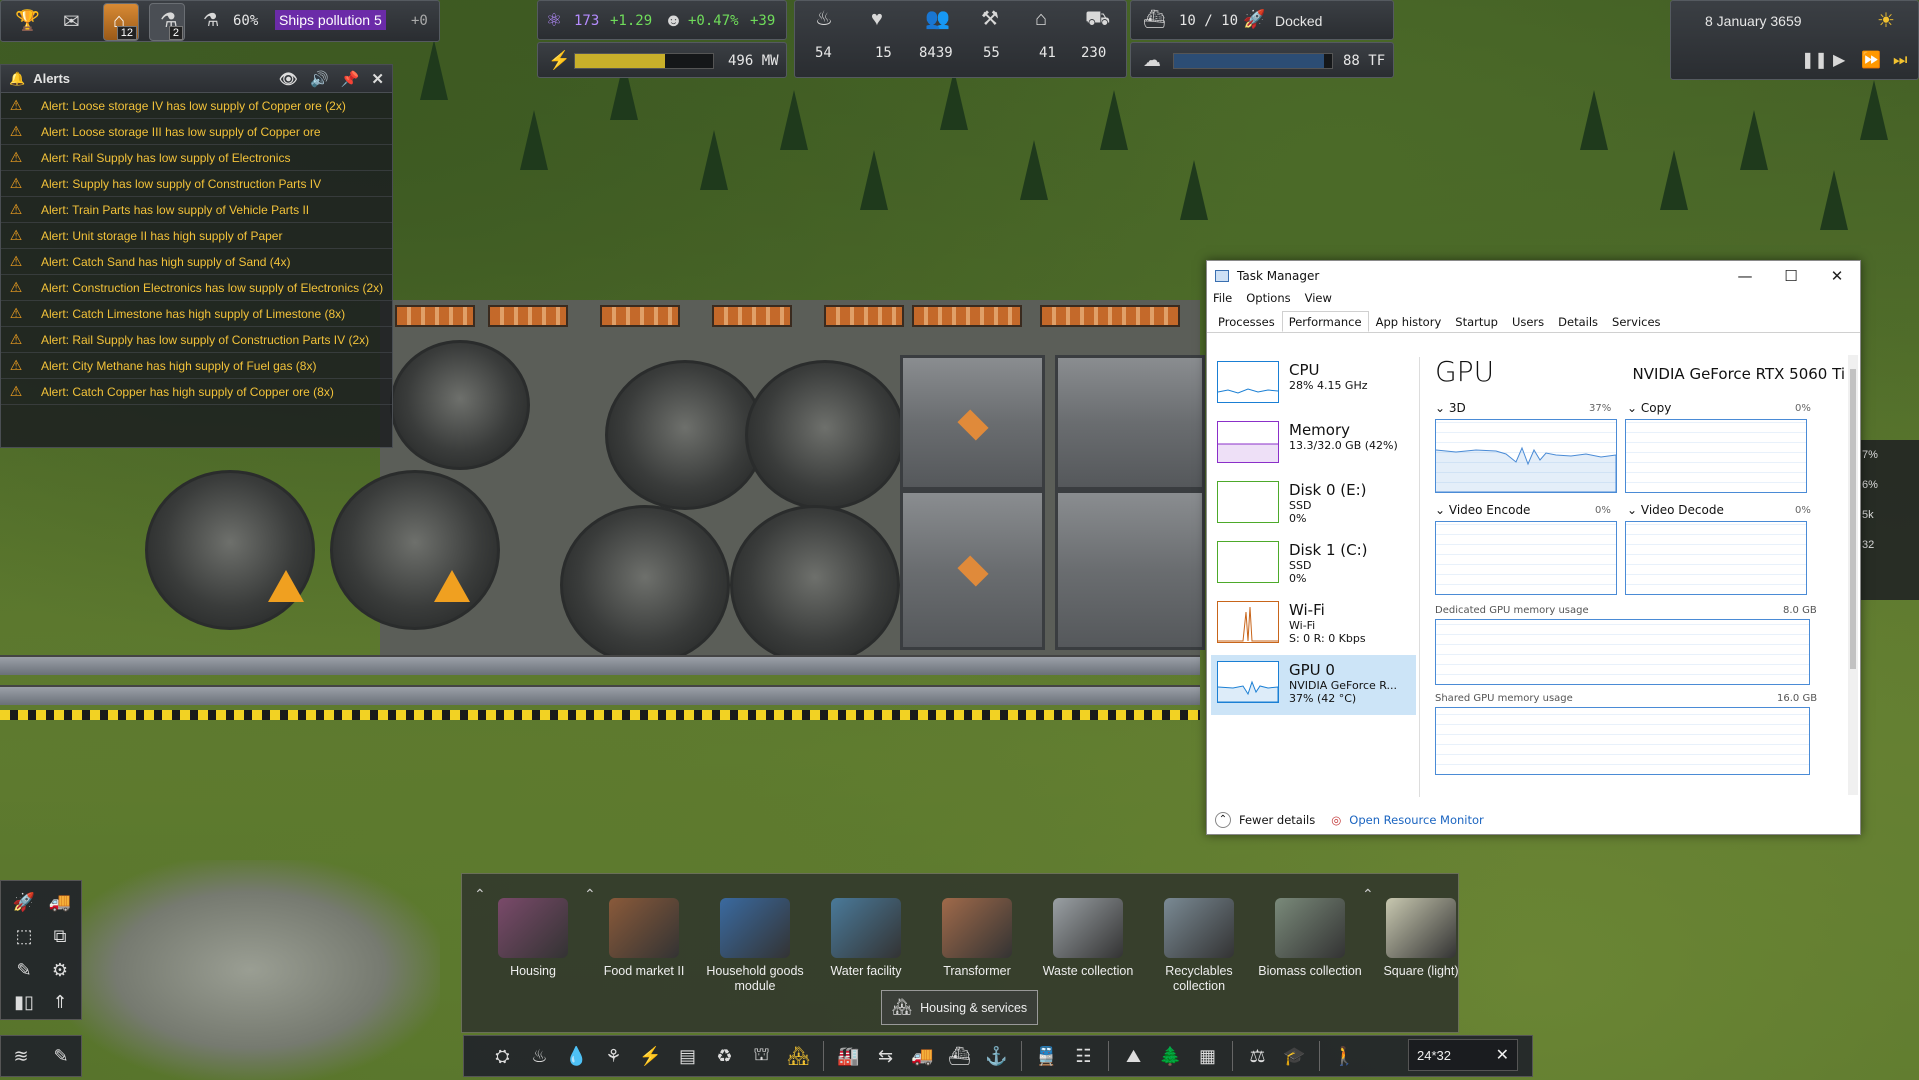 The height and width of the screenshot is (1080, 1919). What do you see at coordinates (1416, 820) in the screenshot?
I see `open-resource-monitor-link: Open Resource Monitor` at bounding box center [1416, 820].